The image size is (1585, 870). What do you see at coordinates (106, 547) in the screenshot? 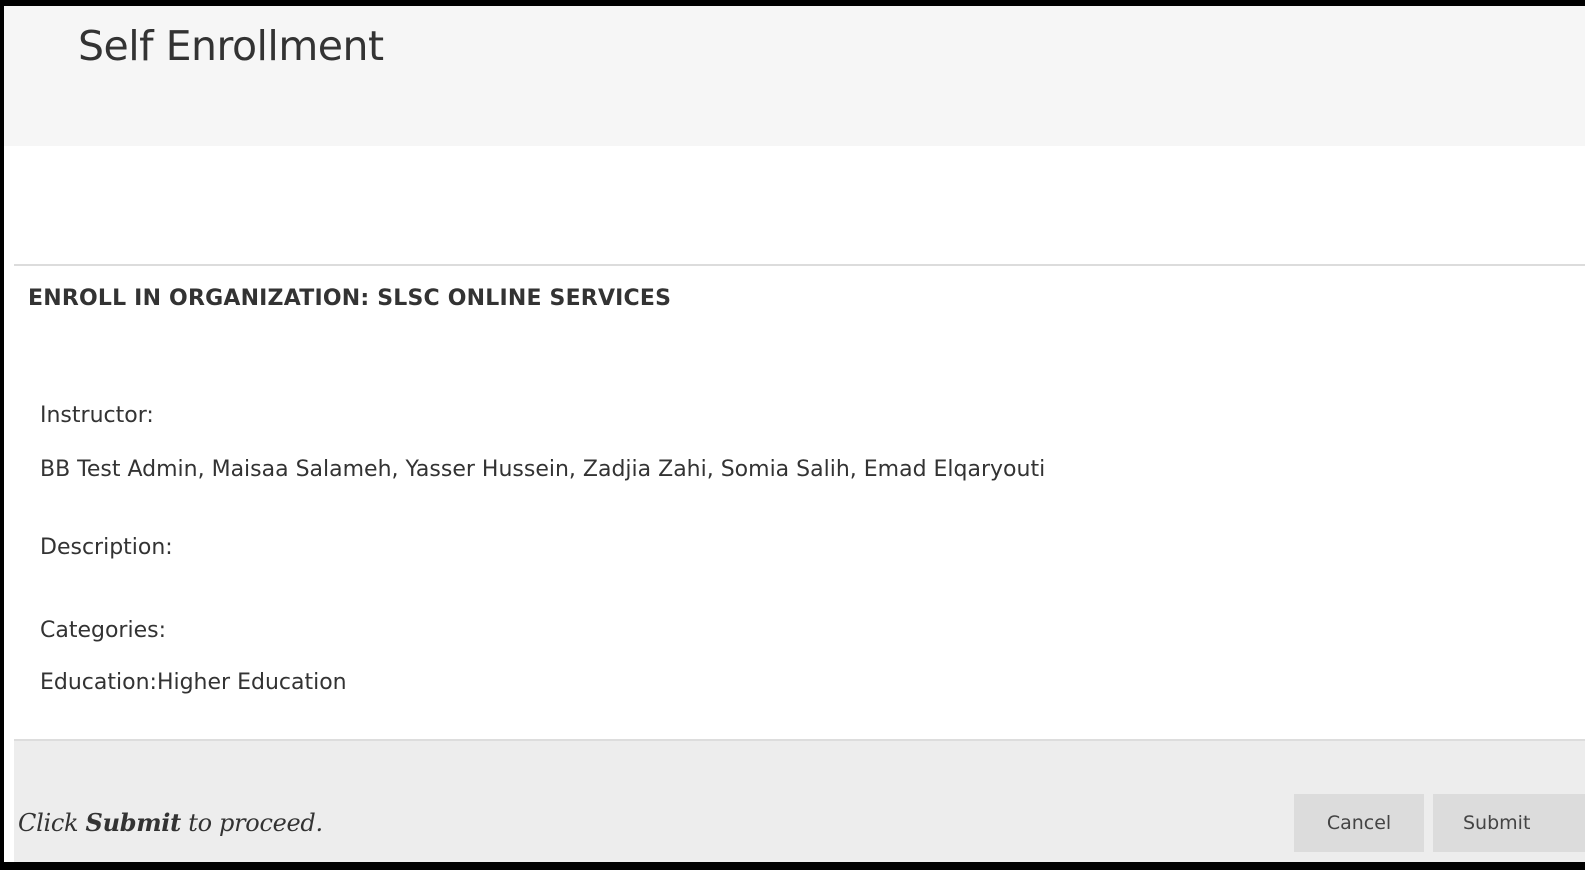
I see `description-label: Description:` at bounding box center [106, 547].